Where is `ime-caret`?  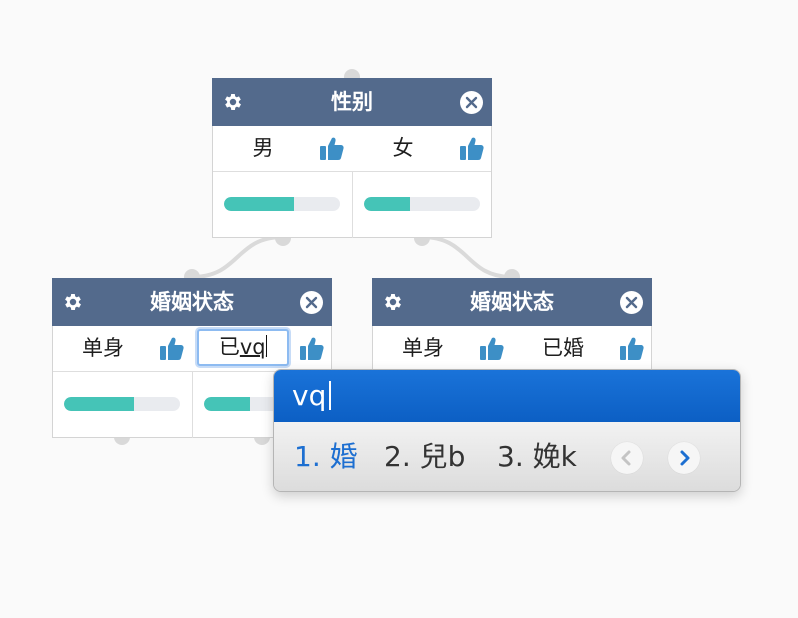 ime-caret is located at coordinates (330, 395).